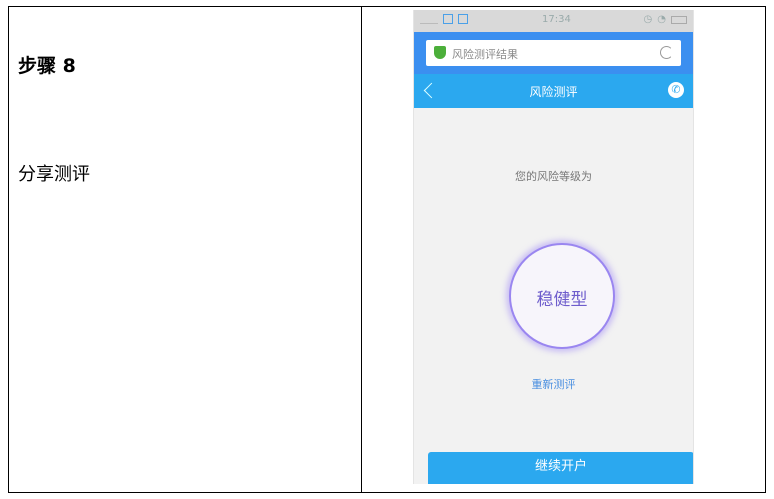 The height and width of the screenshot is (499, 774). I want to click on nav-title: 风险测评, so click(553, 92).